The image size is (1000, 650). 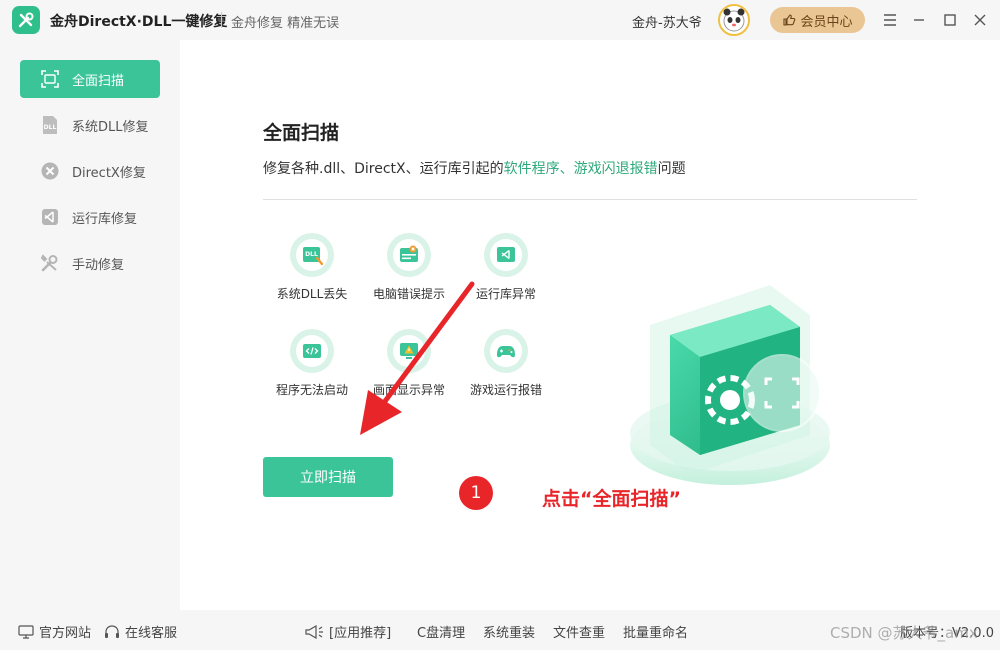 What do you see at coordinates (26, 631) in the screenshot?
I see `monitor-icon` at bounding box center [26, 631].